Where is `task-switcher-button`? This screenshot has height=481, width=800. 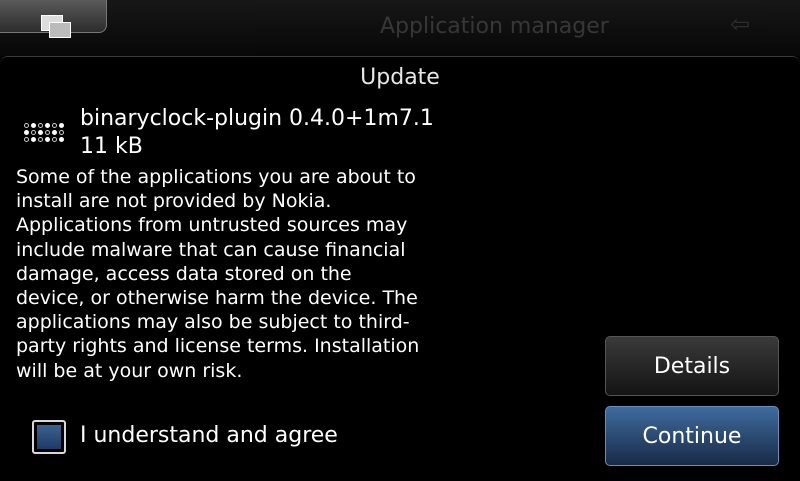 task-switcher-button is located at coordinates (53, 19).